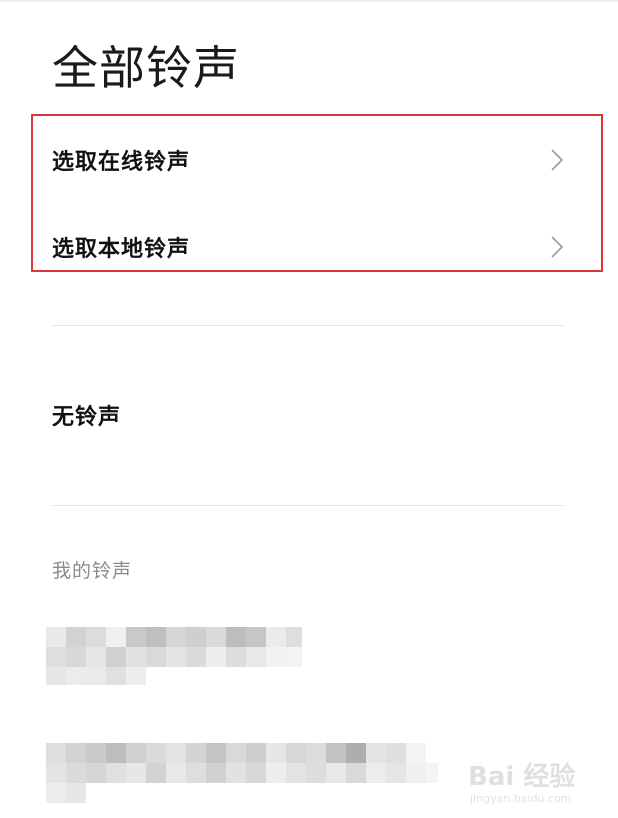  Describe the element at coordinates (309, 160) in the screenshot. I see `select-online-ringtone-row: 选取在线铃声` at that location.